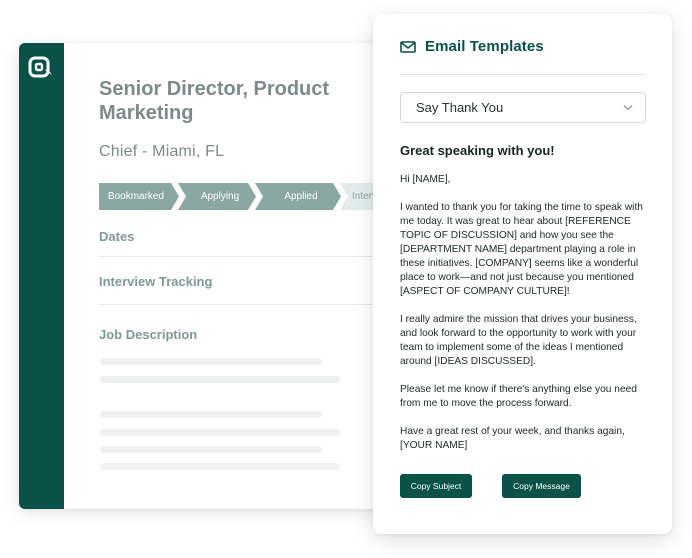 The image size is (692, 558). I want to click on chevron-down-icon, so click(628, 108).